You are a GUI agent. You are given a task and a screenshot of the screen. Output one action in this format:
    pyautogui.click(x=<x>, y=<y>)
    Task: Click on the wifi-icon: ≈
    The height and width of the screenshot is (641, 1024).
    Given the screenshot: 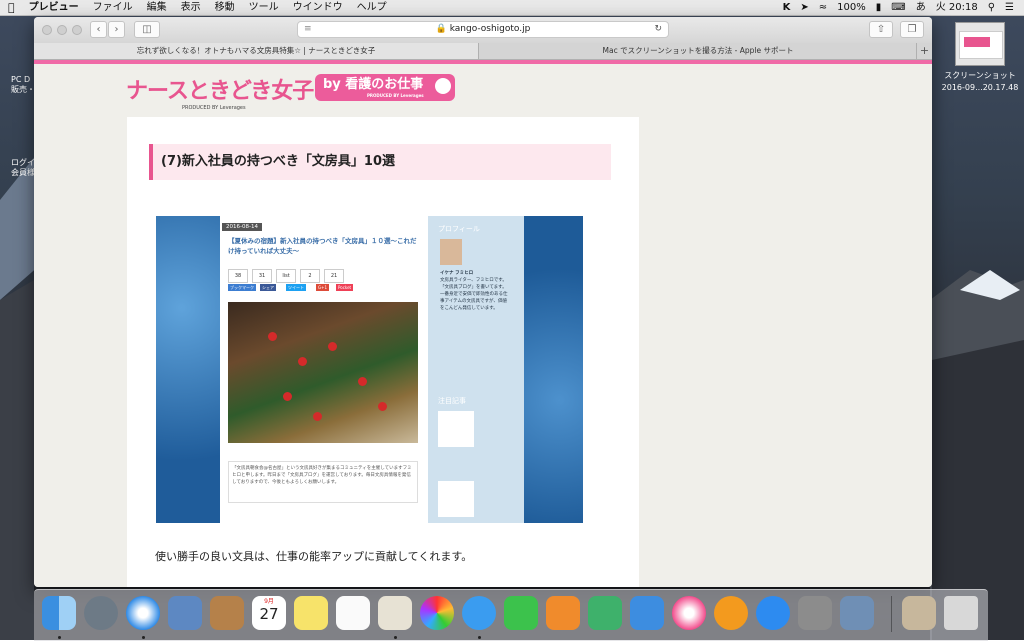 What is the action you would take?
    pyautogui.click(x=823, y=7)
    